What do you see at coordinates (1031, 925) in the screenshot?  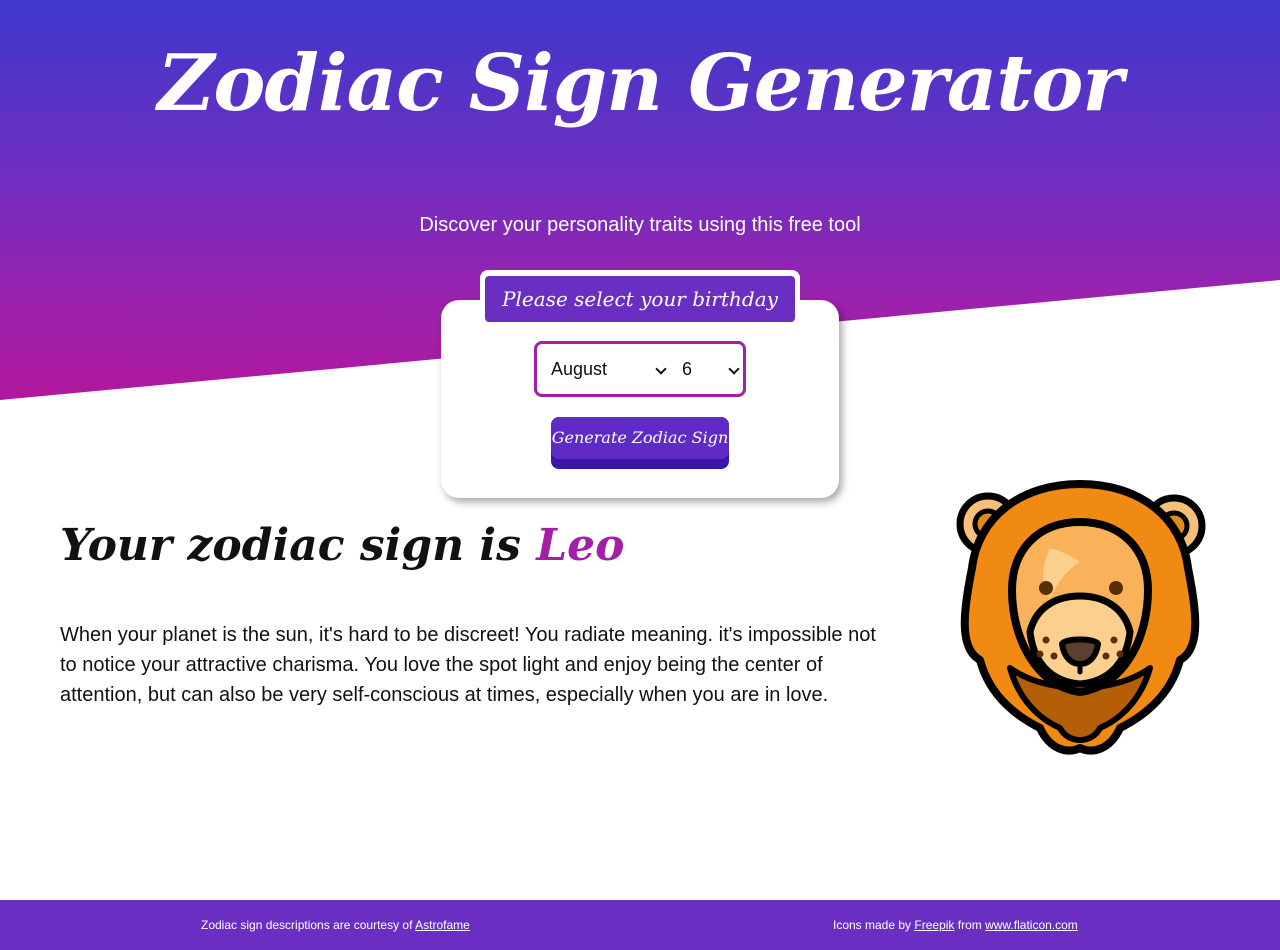 I see `flaticon-link: www.flaticon.com` at bounding box center [1031, 925].